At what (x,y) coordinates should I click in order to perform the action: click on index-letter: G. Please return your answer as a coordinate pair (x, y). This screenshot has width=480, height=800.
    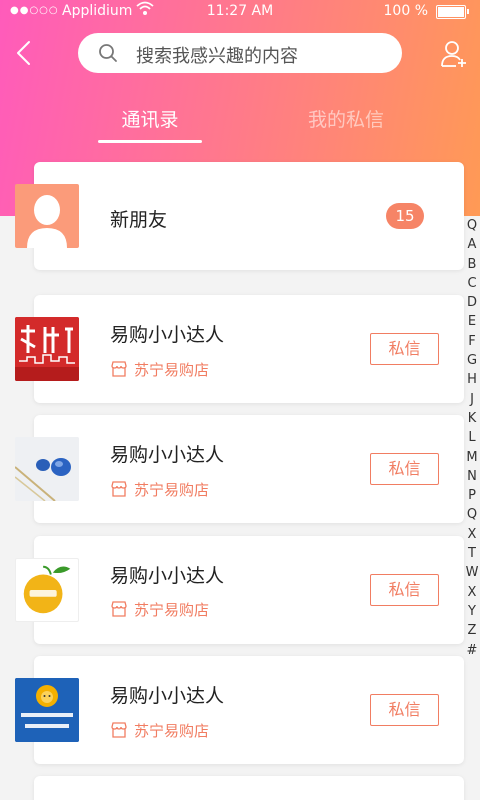
    Looking at the image, I should click on (471, 360).